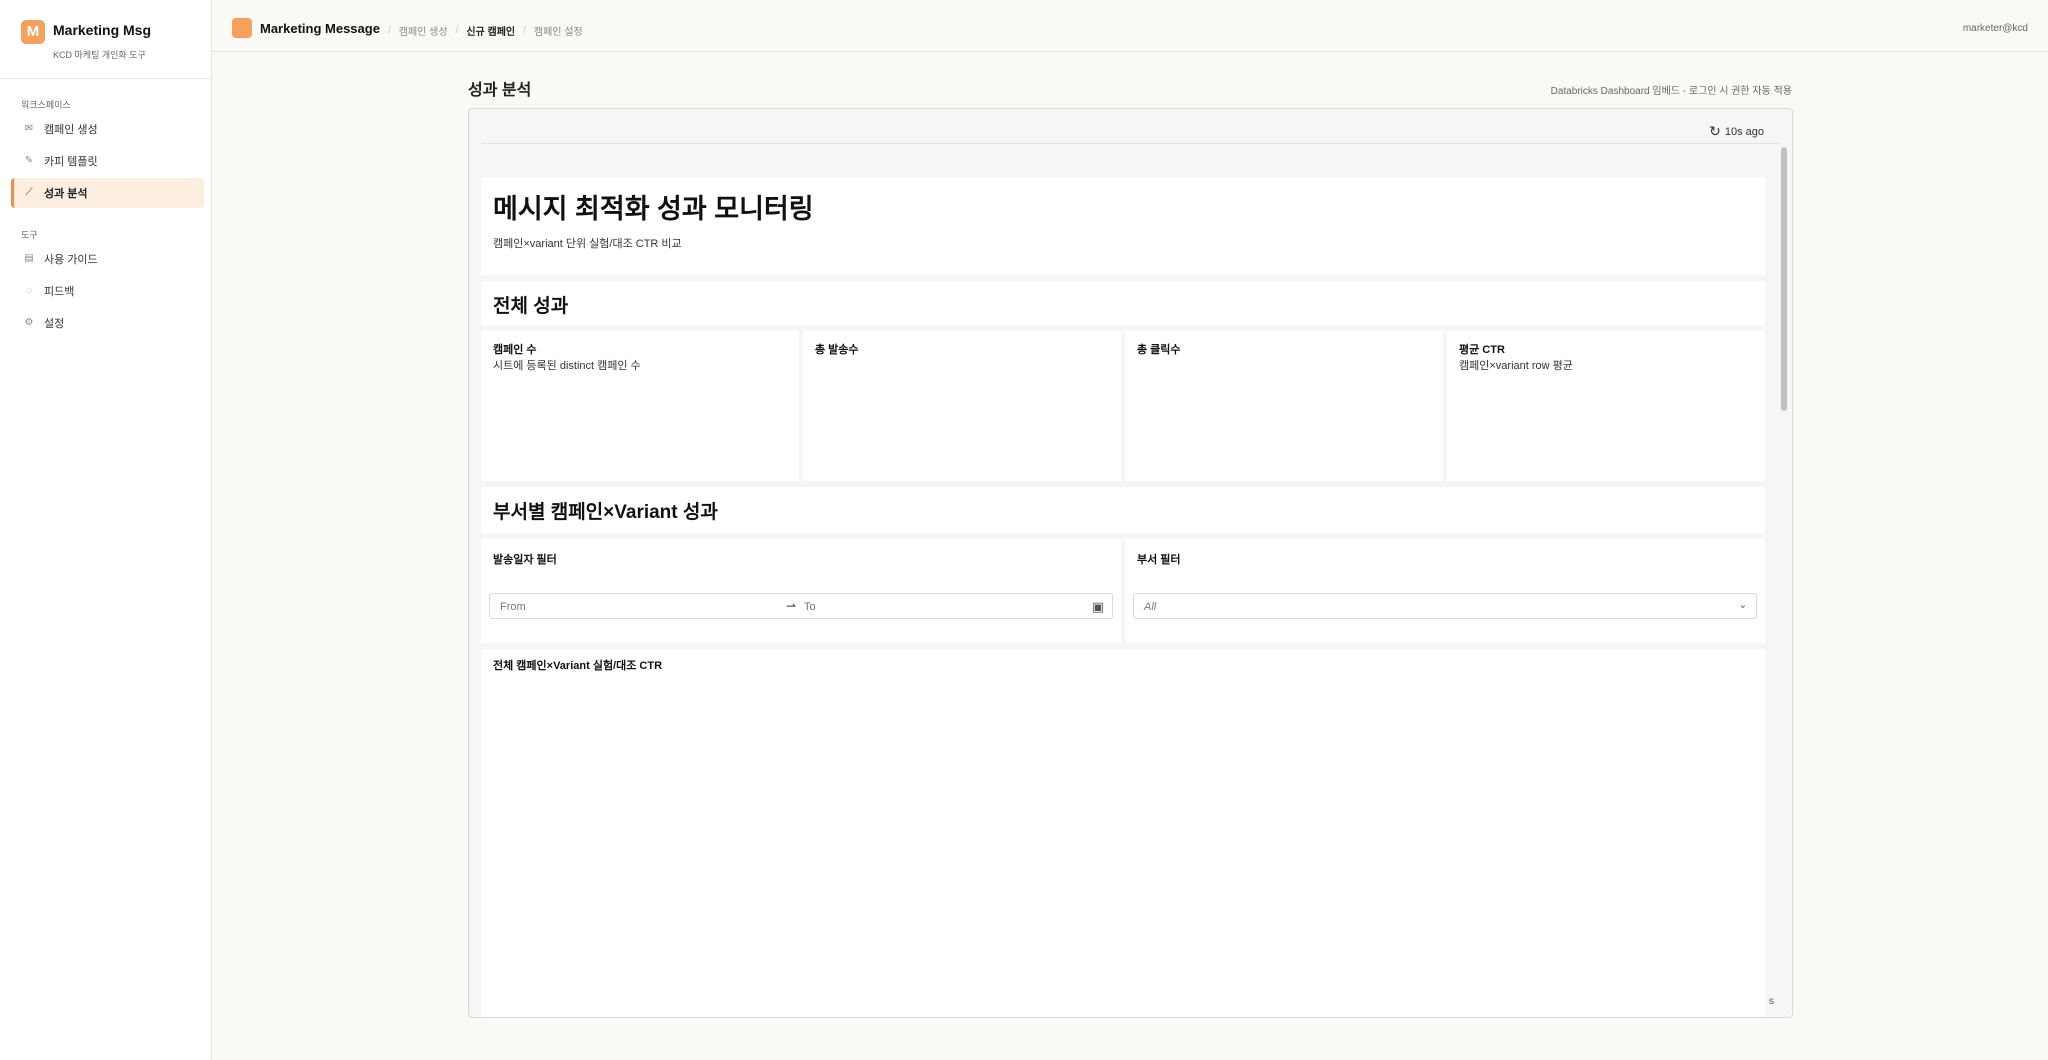  Describe the element at coordinates (640, 406) in the screenshot. I see `kpi-card-campaign-count: 캠페인 수 시트에 등록된 distinct 캠페인 수` at that location.